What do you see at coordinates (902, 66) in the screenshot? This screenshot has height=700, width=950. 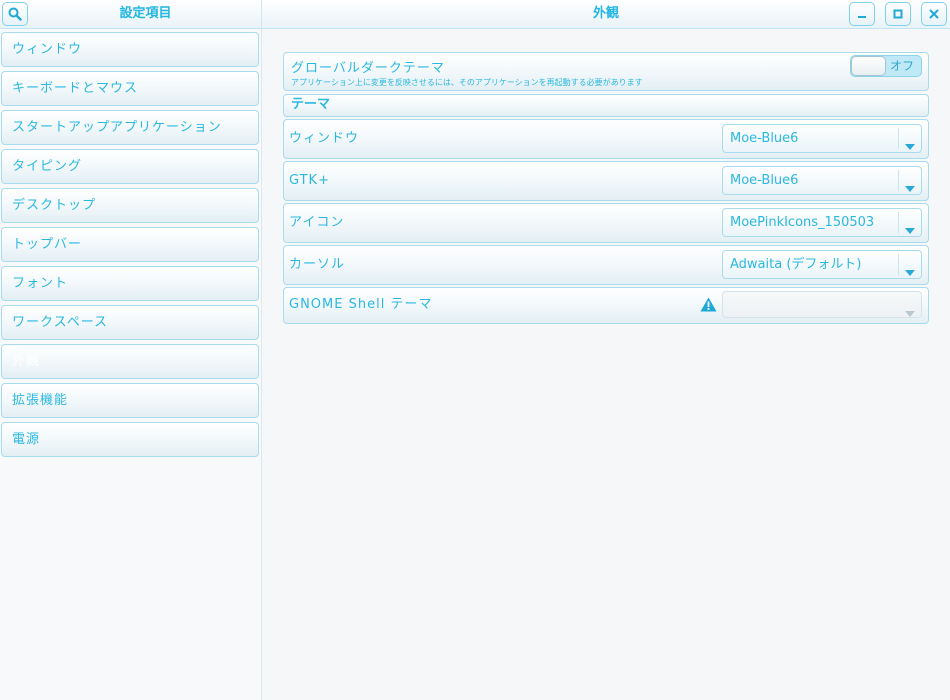 I see `switch-label: オフ` at bounding box center [902, 66].